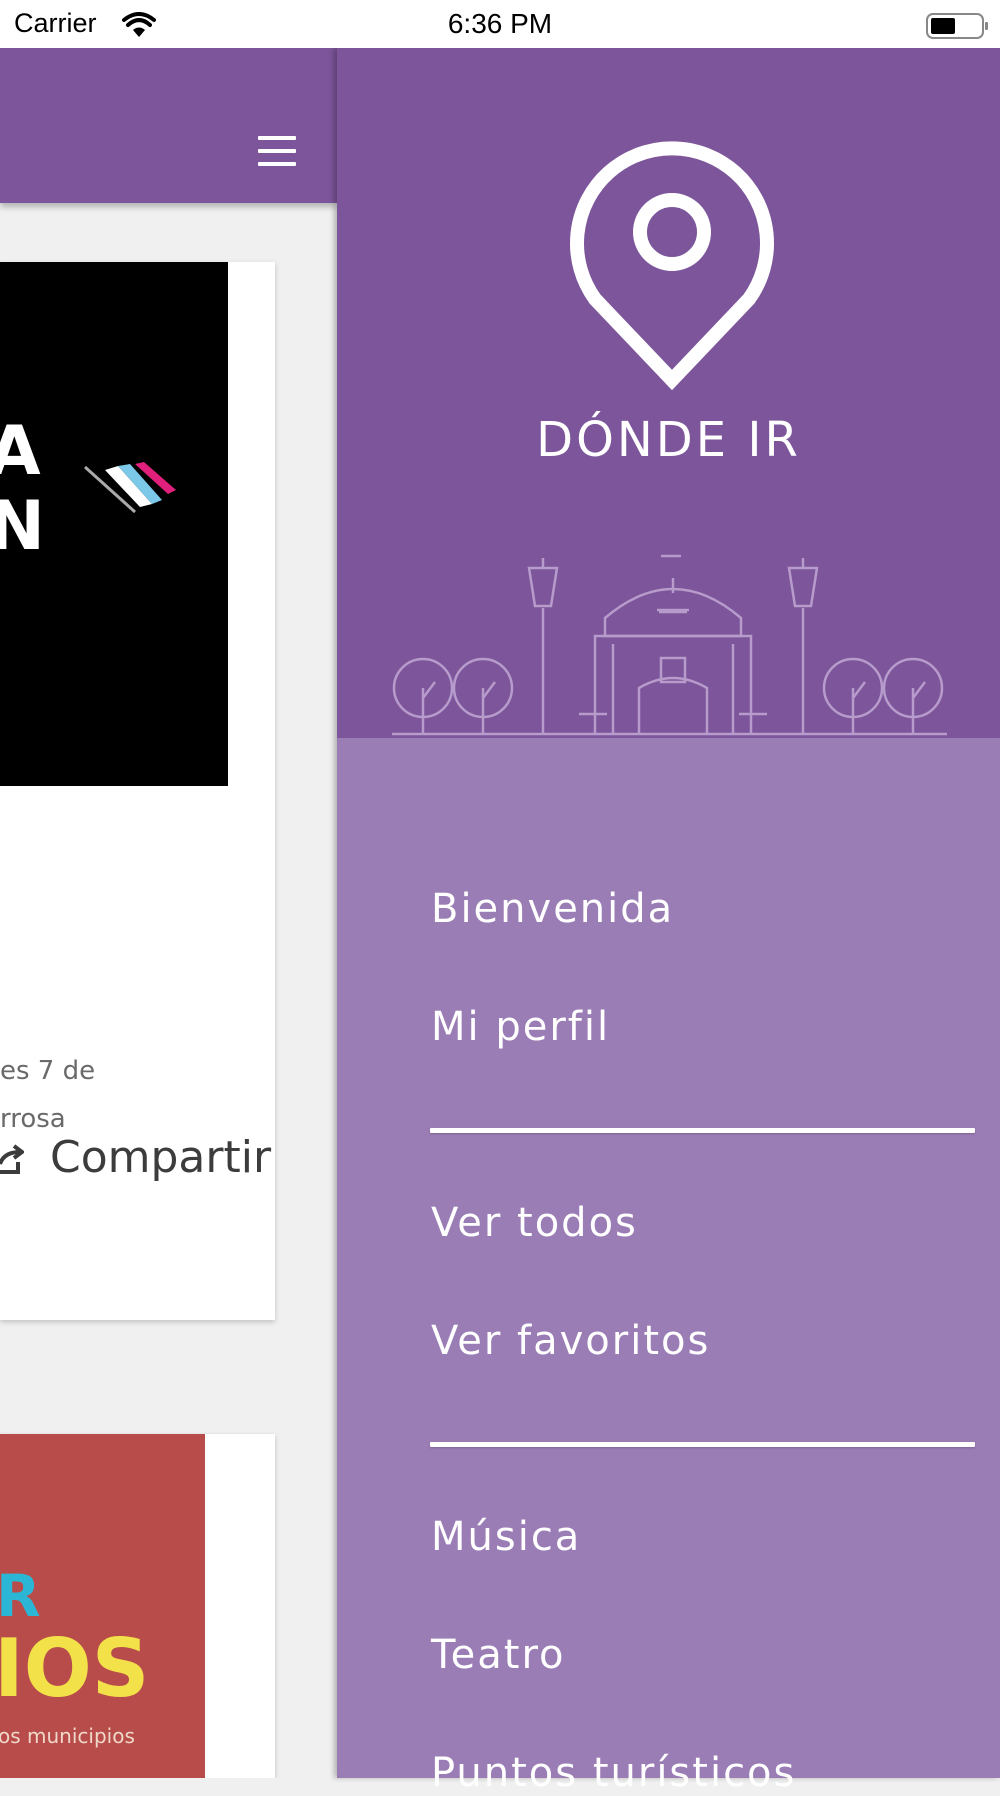 The width and height of the screenshot is (1000, 1796). Describe the element at coordinates (668, 440) in the screenshot. I see `app-brand-title: DÓNDE IR` at that location.